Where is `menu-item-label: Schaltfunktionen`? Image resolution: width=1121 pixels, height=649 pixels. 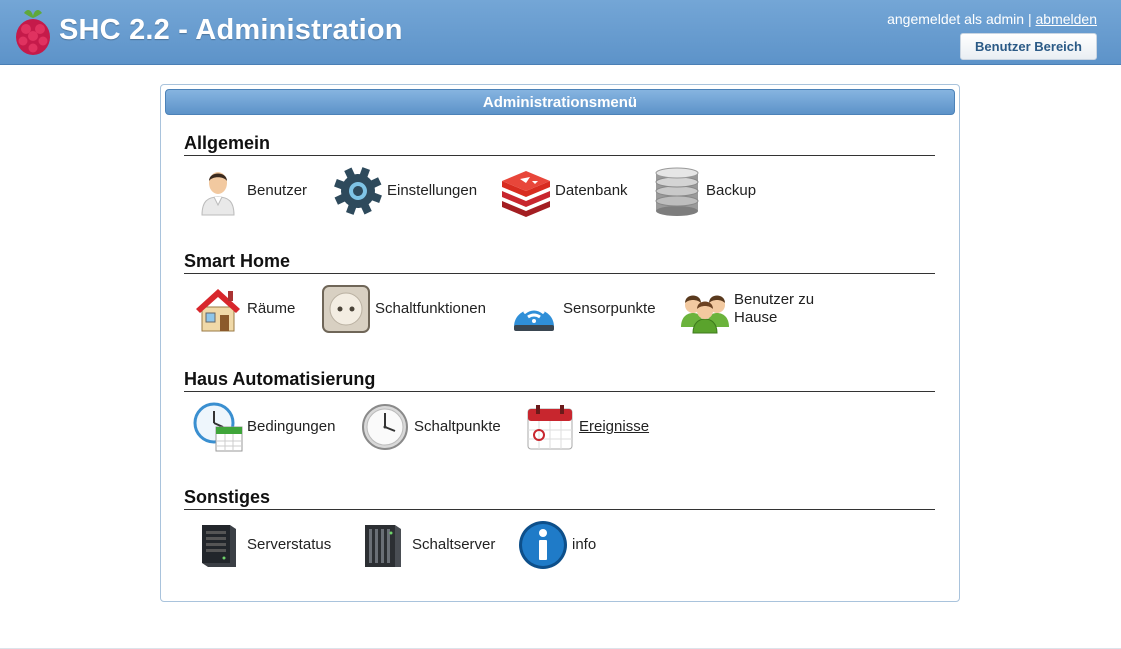 menu-item-label: Schaltfunktionen is located at coordinates (430, 308).